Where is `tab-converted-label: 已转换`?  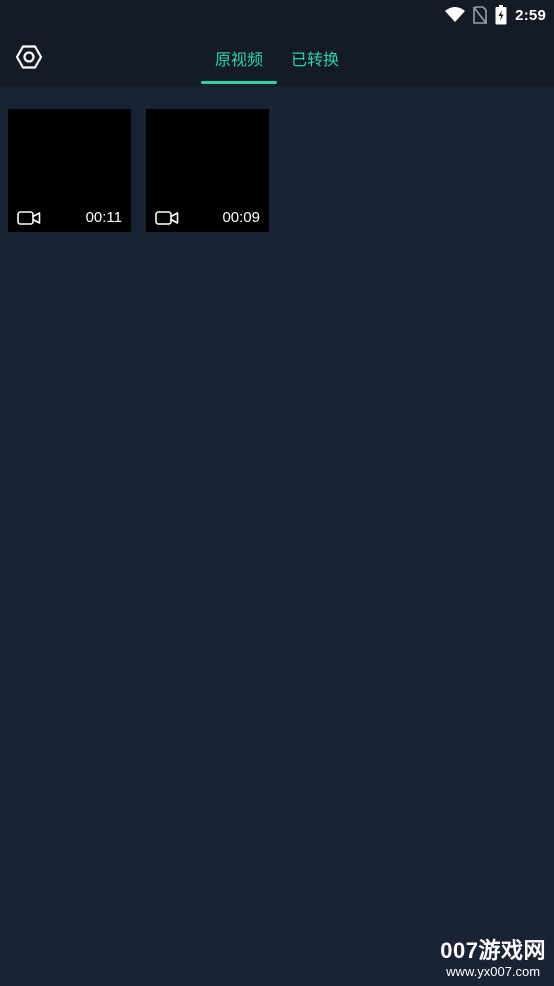 tab-converted-label: 已转换 is located at coordinates (314, 59).